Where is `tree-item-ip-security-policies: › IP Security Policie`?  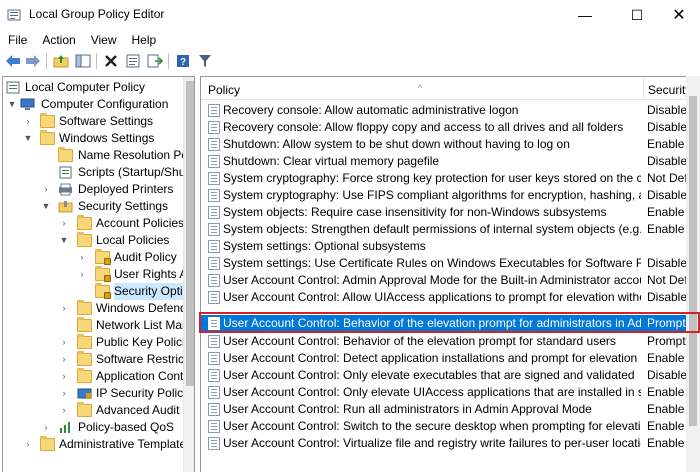 tree-item-ip-security-policies: › IP Security Policie is located at coordinates (98, 393).